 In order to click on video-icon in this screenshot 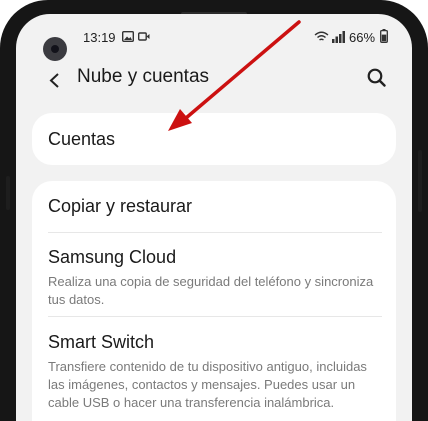, I will do `click(144, 36)`.